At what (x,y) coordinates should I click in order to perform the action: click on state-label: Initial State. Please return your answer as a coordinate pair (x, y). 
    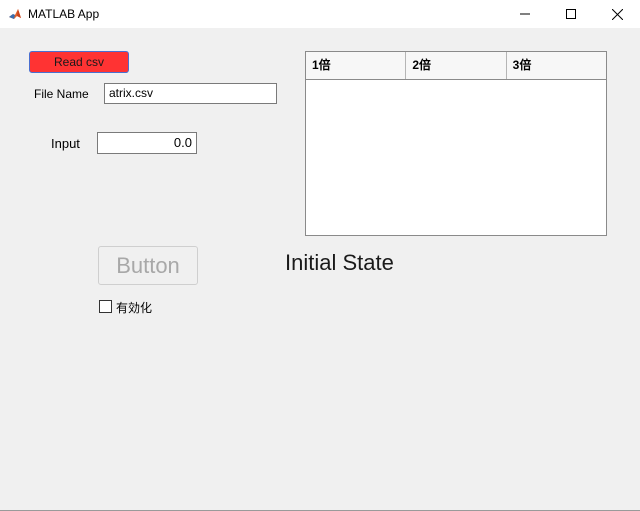
    Looking at the image, I should click on (339, 262).